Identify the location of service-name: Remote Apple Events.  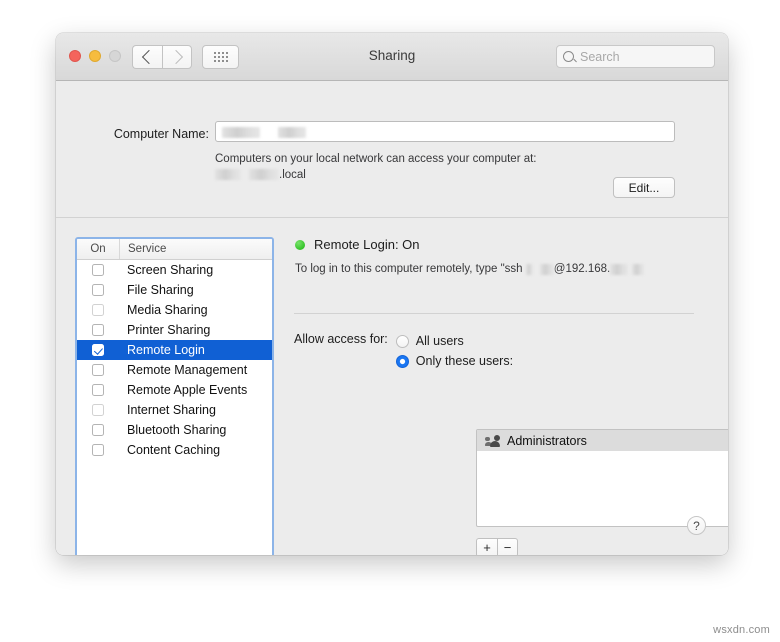
(187, 390).